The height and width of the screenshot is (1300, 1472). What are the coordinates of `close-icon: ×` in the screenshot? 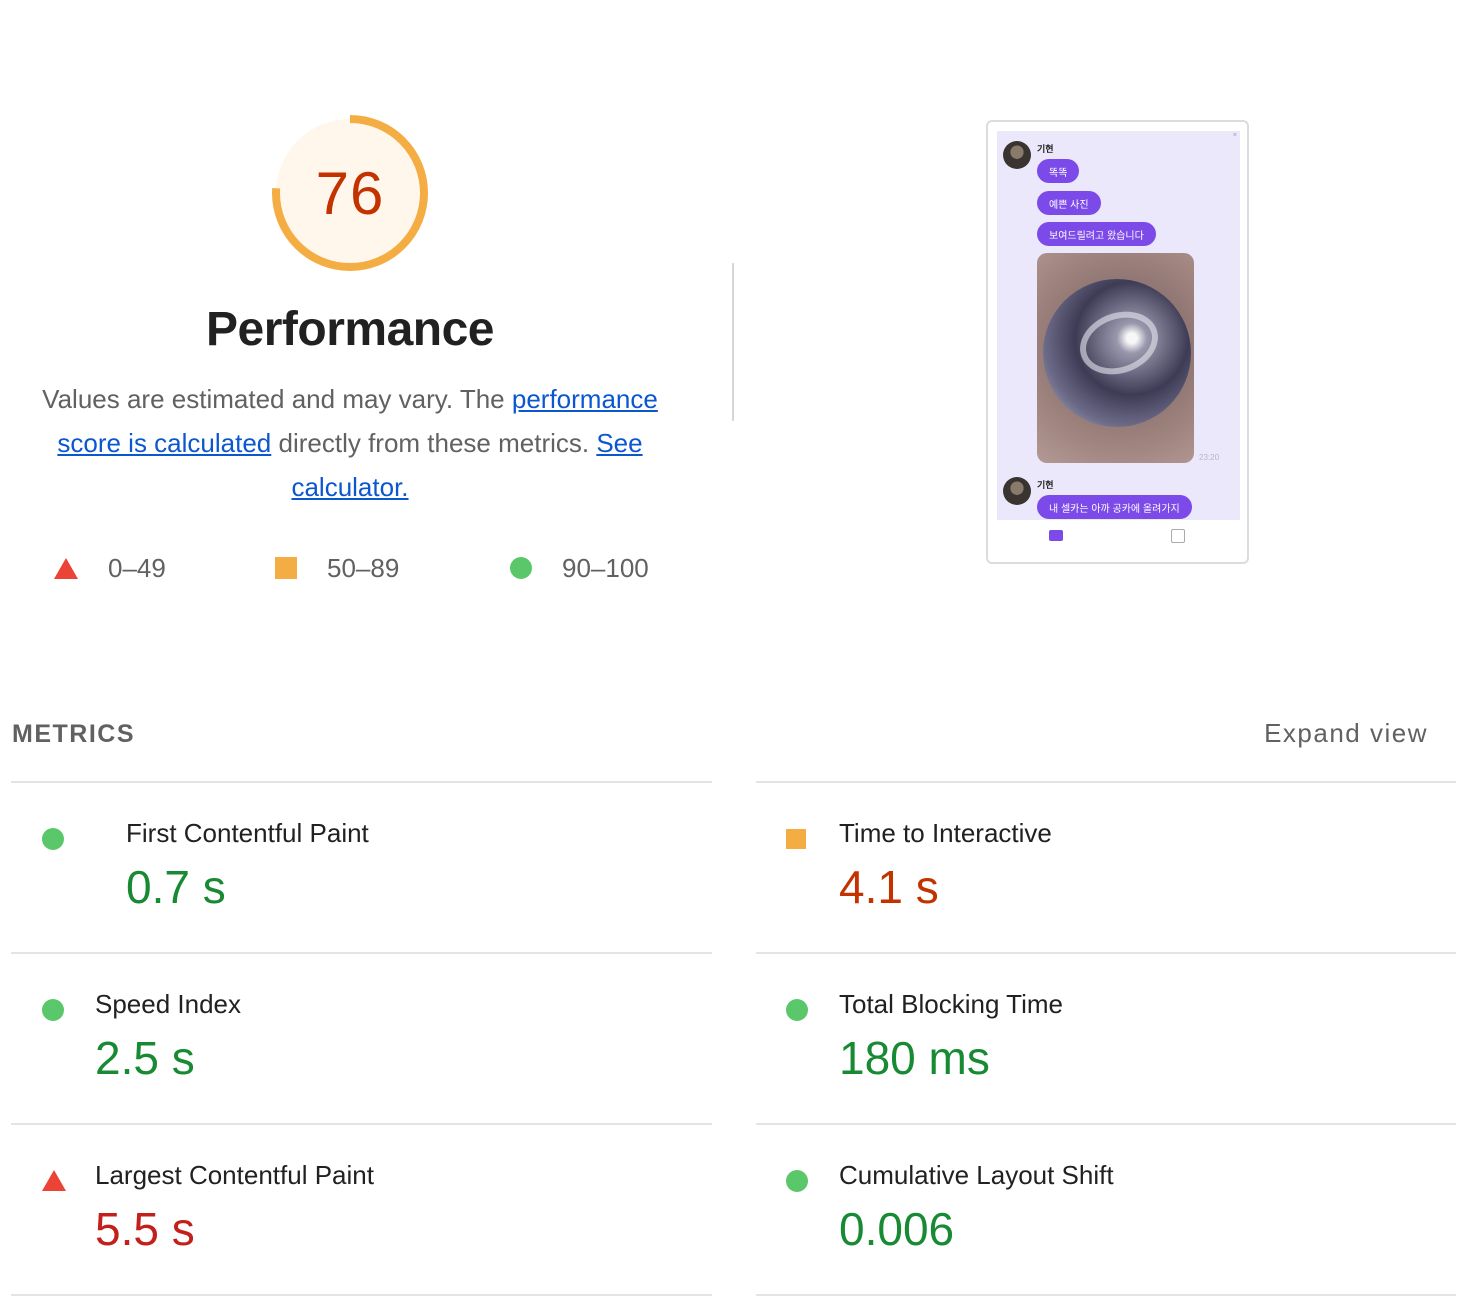 It's located at (1234, 135).